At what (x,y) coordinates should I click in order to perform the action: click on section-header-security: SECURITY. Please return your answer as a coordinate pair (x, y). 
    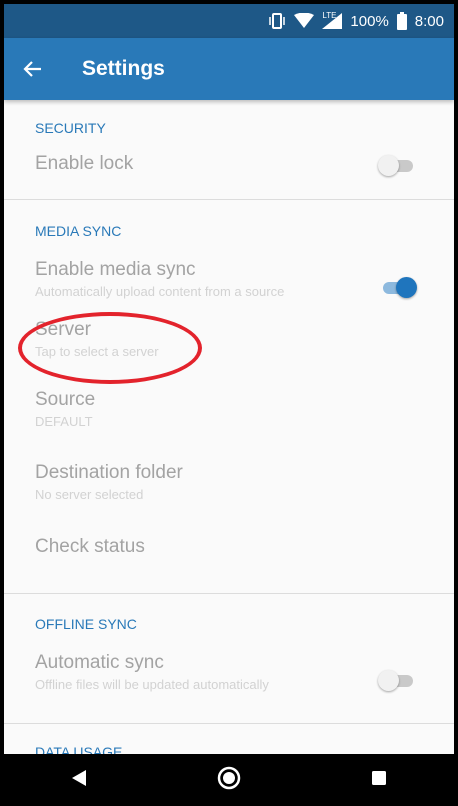
    Looking at the image, I should click on (70, 128).